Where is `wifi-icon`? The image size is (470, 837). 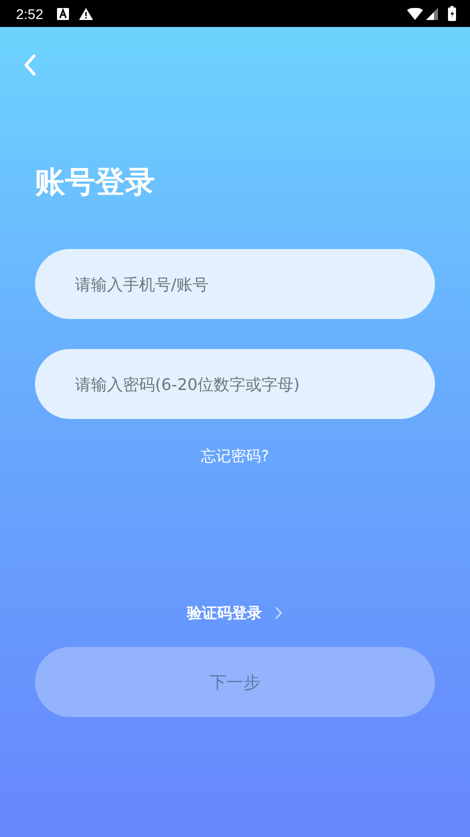 wifi-icon is located at coordinates (415, 14).